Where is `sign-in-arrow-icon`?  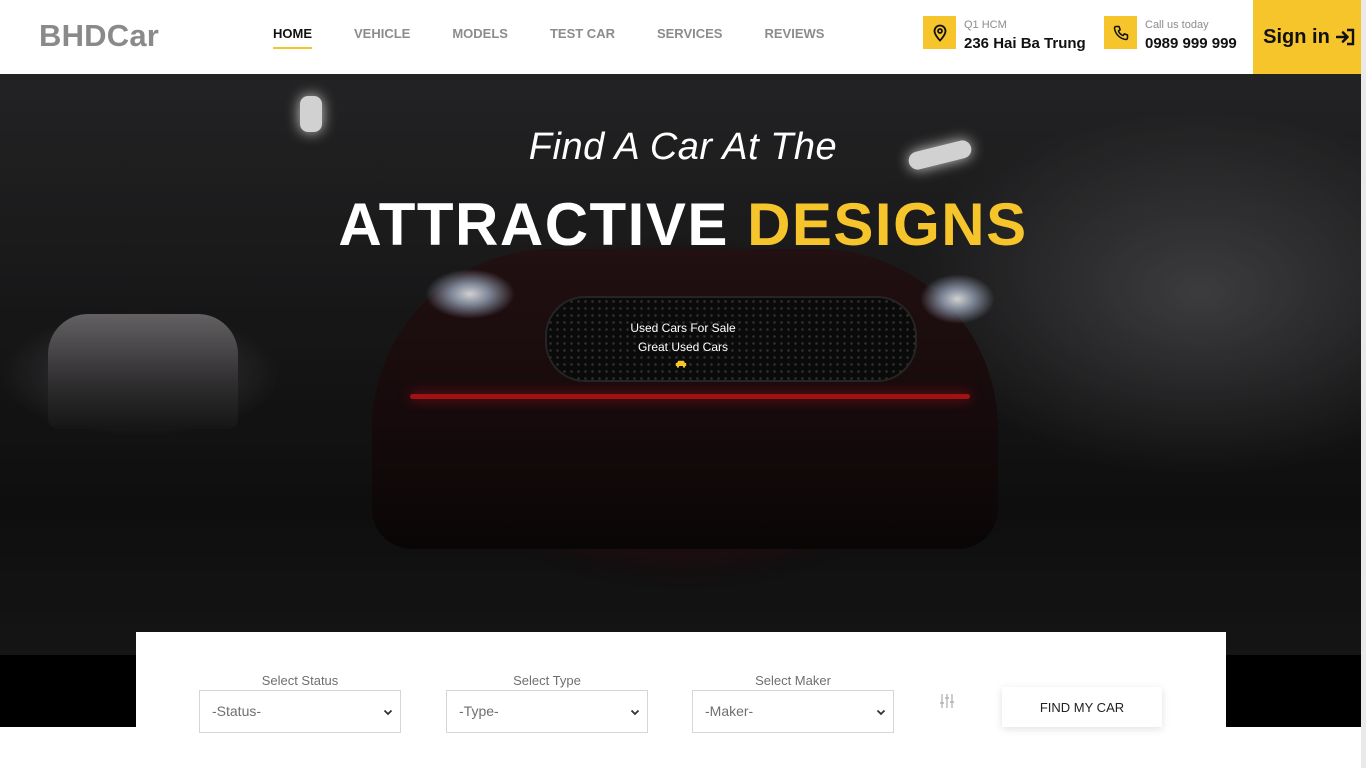 sign-in-arrow-icon is located at coordinates (1345, 37).